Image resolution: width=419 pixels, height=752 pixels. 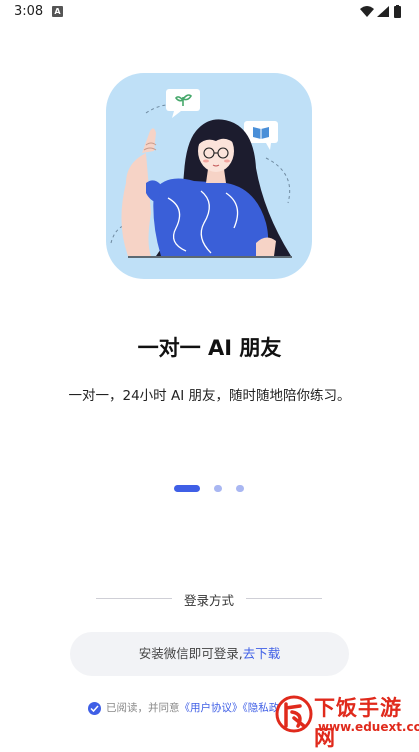 What do you see at coordinates (209, 176) in the screenshot?
I see `ai-friend-illustration` at bounding box center [209, 176].